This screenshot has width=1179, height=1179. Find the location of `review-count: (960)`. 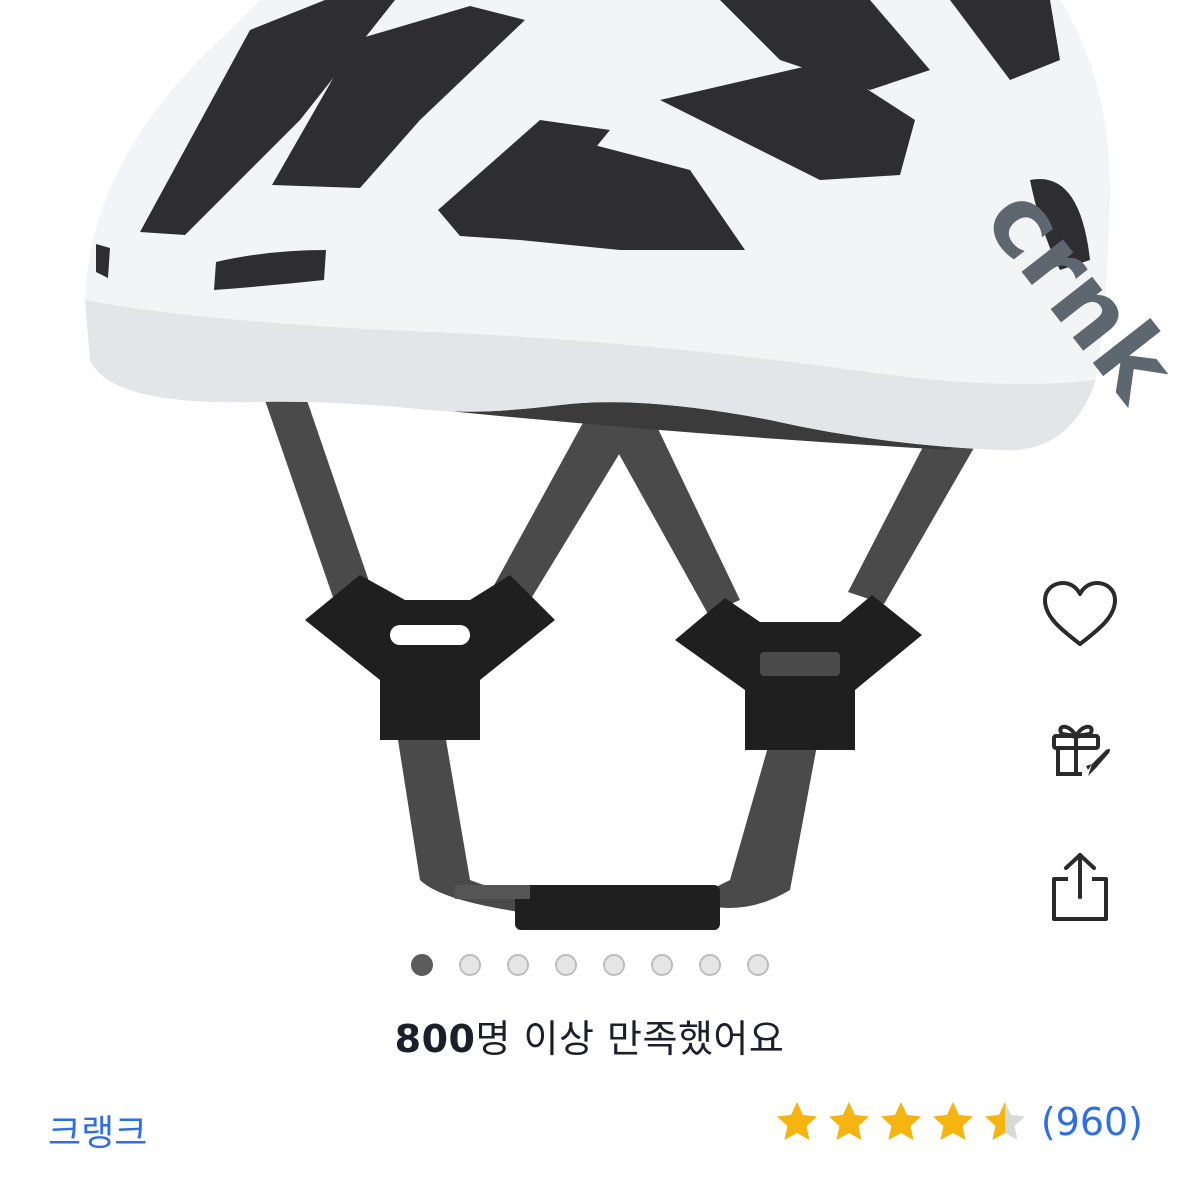

review-count: (960) is located at coordinates (1092, 1122).